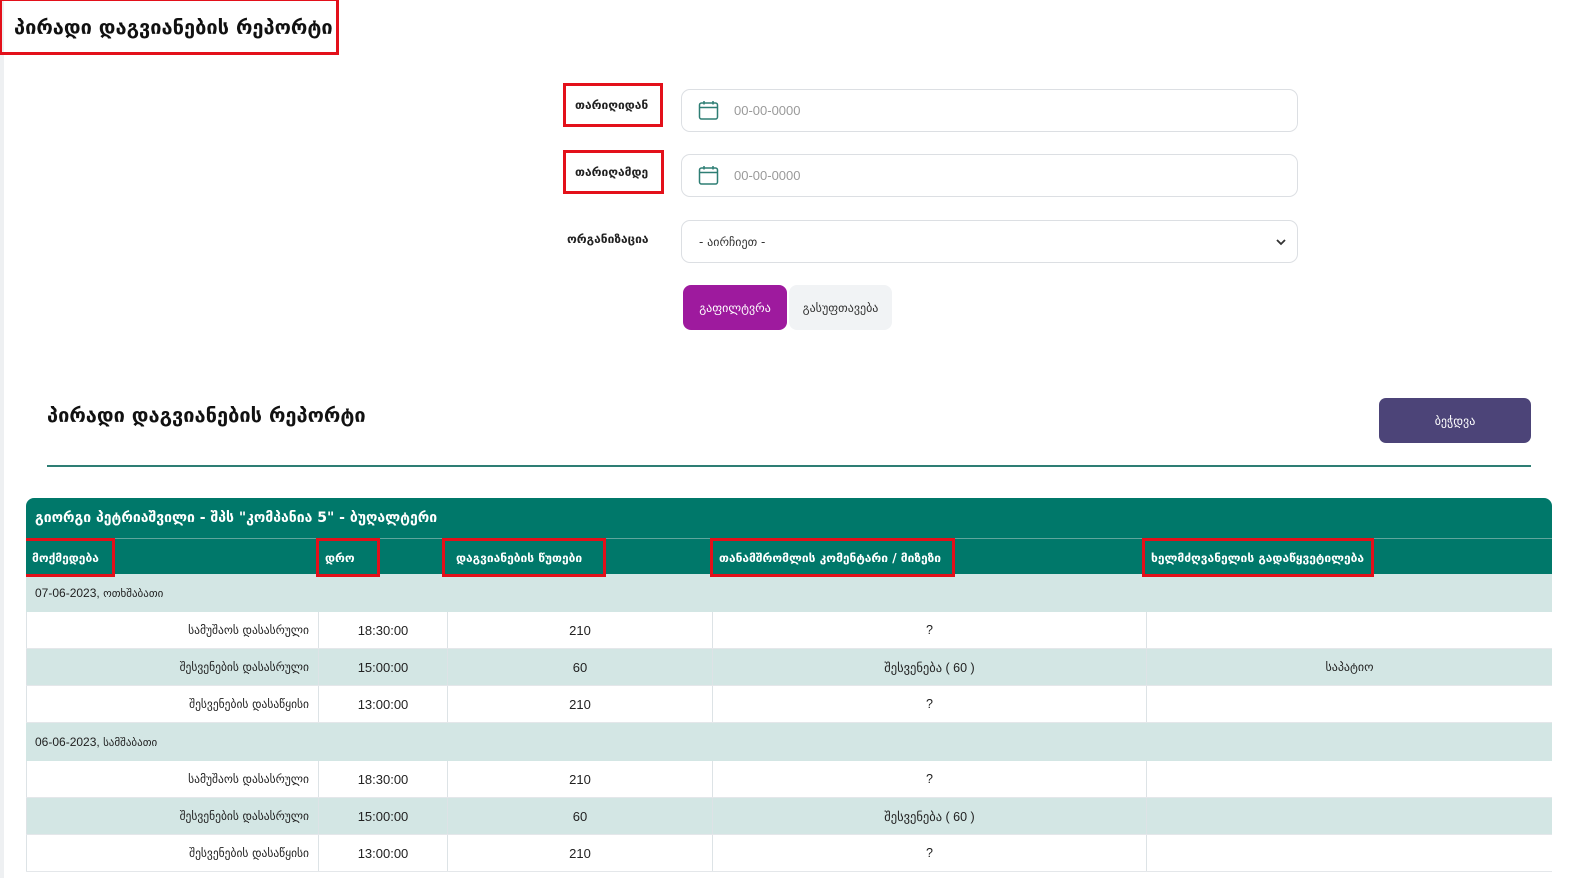 Image resolution: width=1581 pixels, height=878 pixels. I want to click on print-button: ბეჭდვა, so click(1455, 420).